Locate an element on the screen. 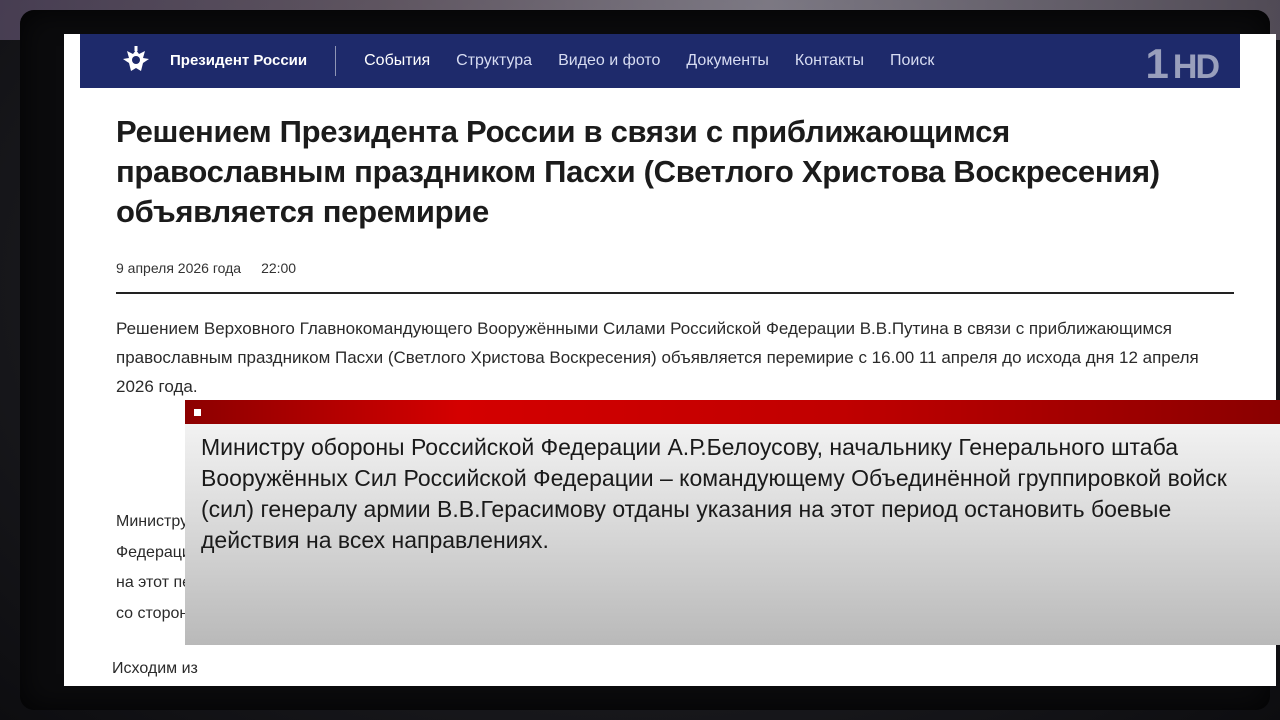  coat-of-arms-icon is located at coordinates (136, 61).